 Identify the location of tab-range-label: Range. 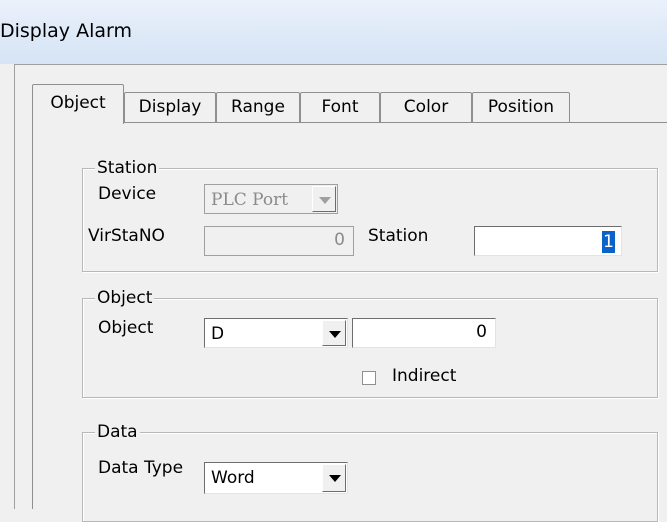
(258, 107).